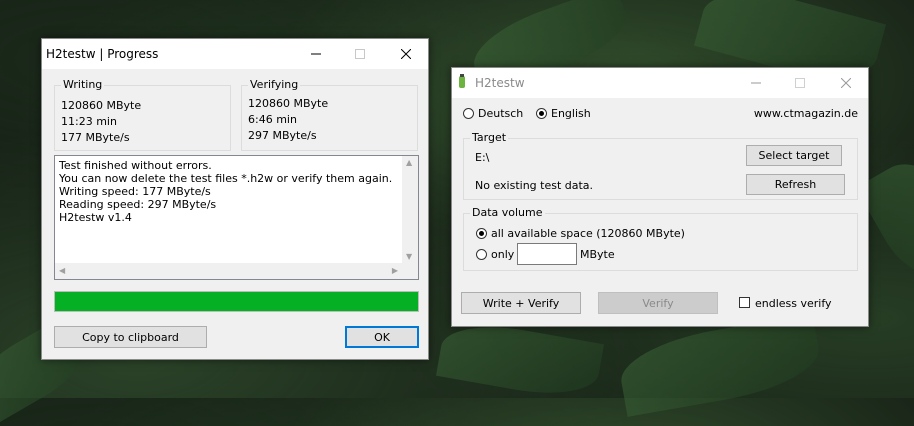 The height and width of the screenshot is (426, 914). I want to click on target-path: E:\, so click(482, 157).